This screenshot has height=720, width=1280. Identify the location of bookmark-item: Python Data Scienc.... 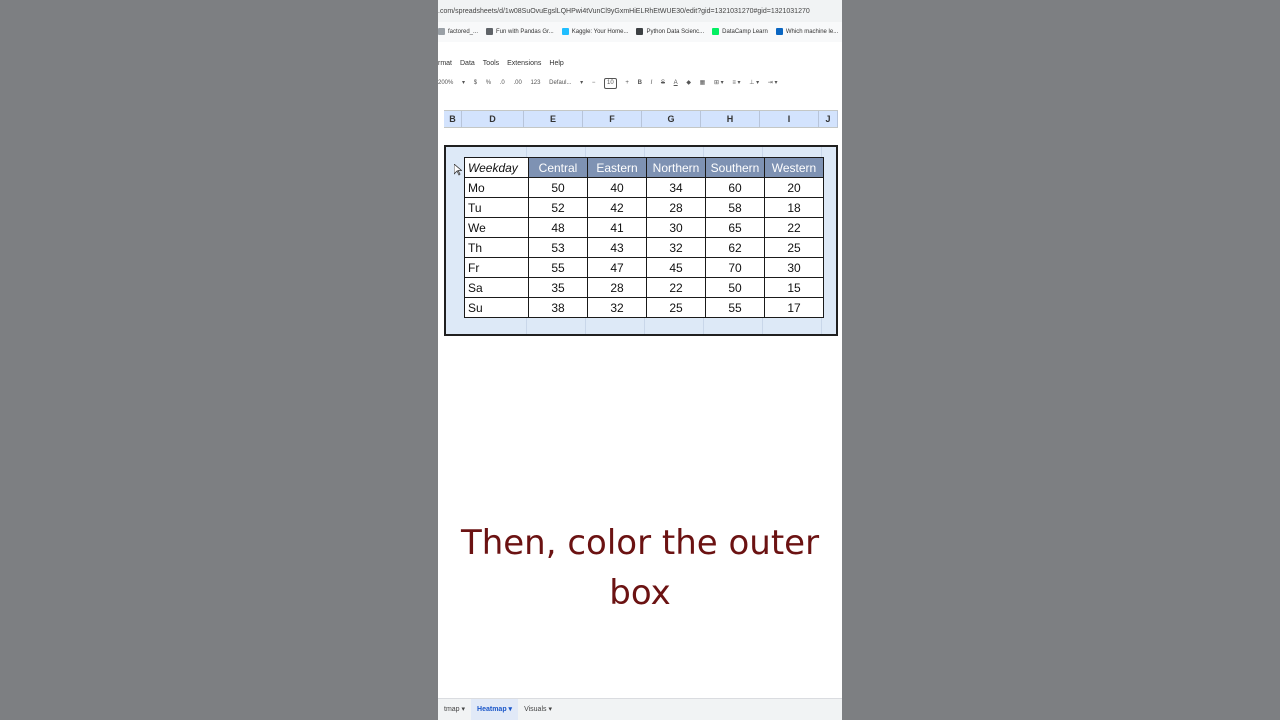
(670, 32).